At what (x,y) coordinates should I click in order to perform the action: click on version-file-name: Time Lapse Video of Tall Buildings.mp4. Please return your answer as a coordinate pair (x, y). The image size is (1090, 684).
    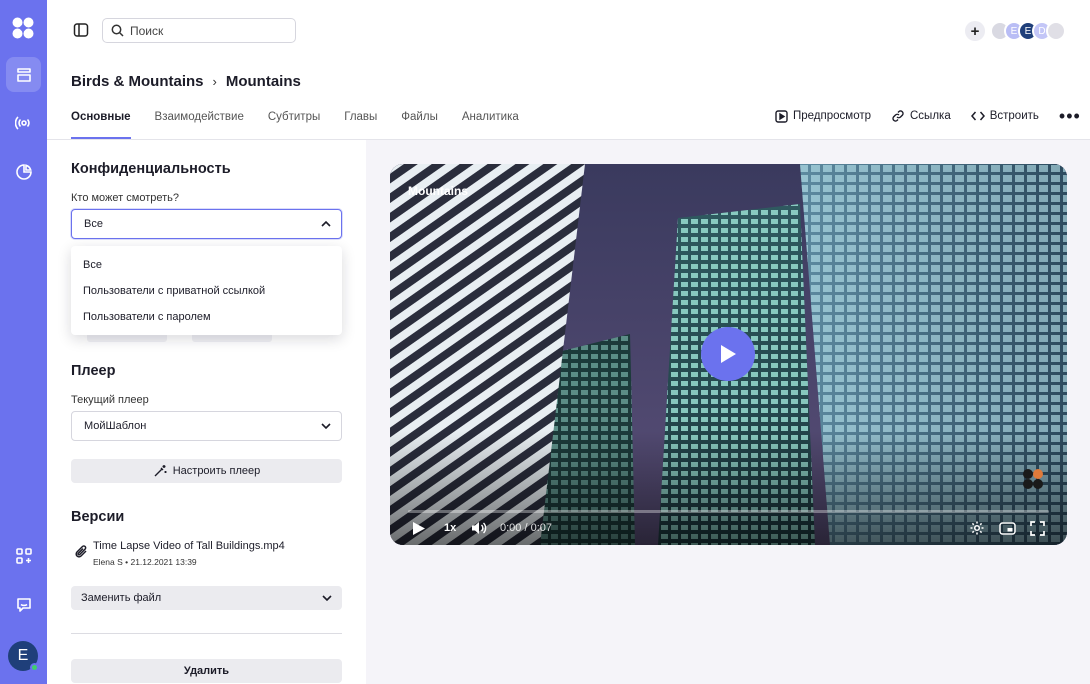
    Looking at the image, I should click on (189, 546).